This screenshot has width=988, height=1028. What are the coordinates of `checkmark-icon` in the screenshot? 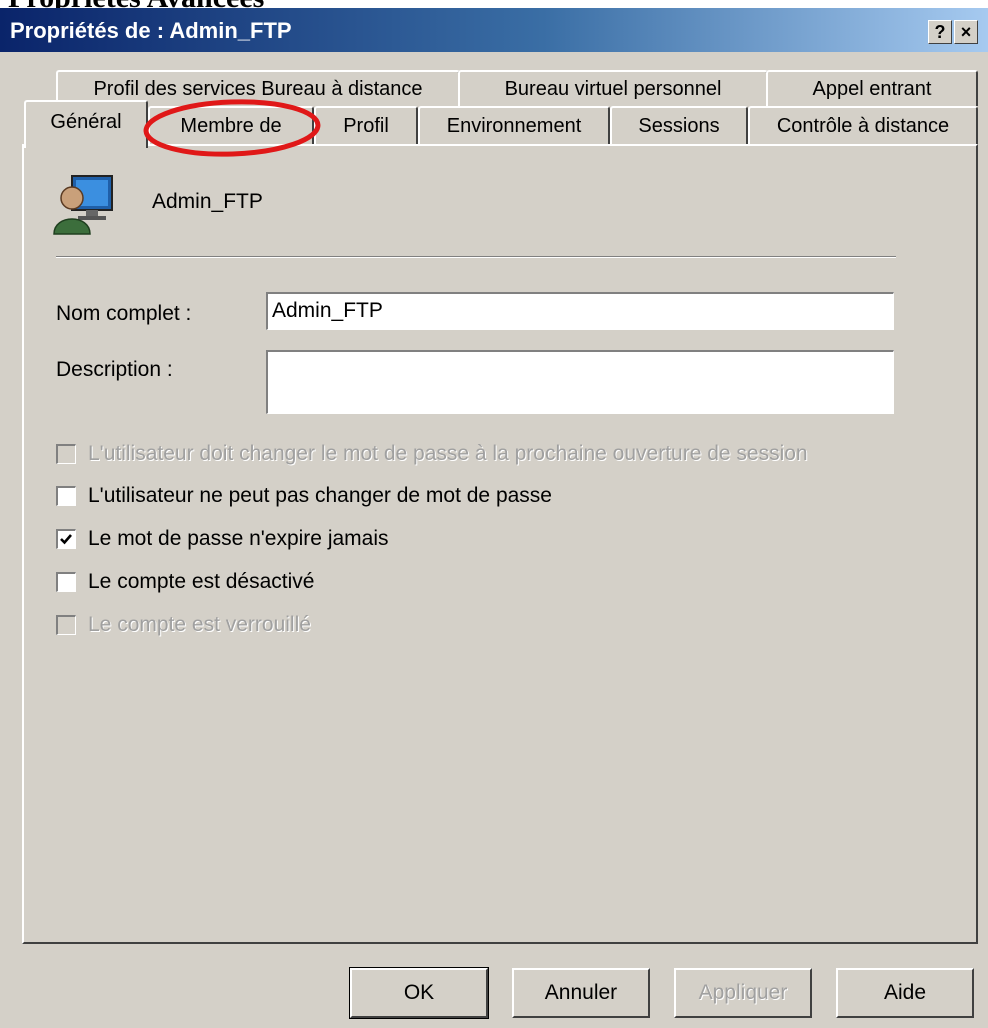 It's located at (66, 539).